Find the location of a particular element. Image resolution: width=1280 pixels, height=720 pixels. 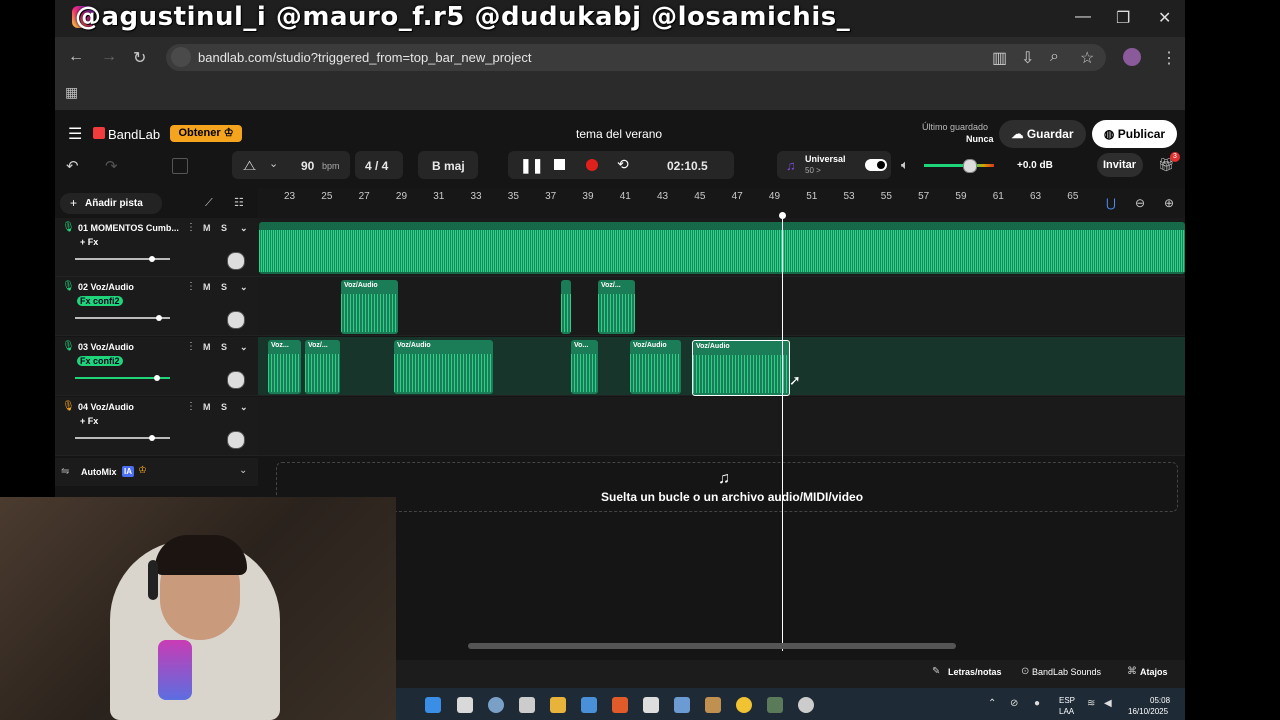

back-arrow-icon: ← is located at coordinates (76, 57).